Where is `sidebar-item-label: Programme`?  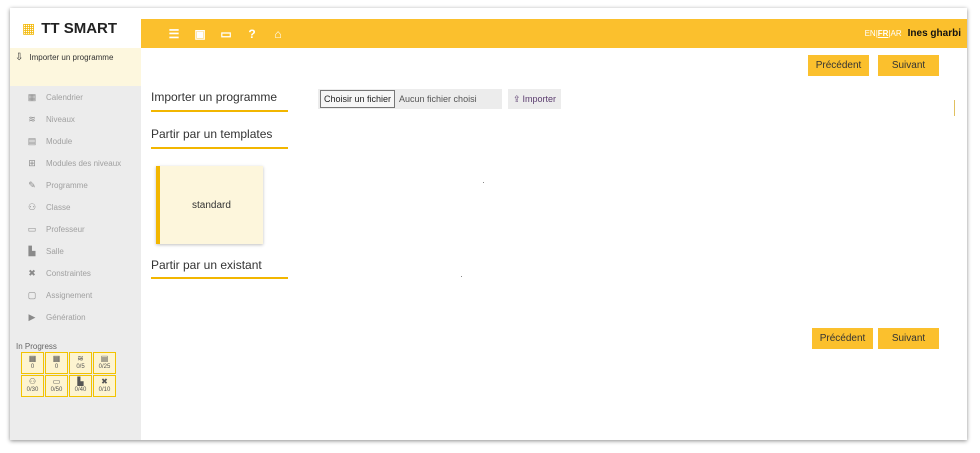
sidebar-item-label: Programme is located at coordinates (67, 185).